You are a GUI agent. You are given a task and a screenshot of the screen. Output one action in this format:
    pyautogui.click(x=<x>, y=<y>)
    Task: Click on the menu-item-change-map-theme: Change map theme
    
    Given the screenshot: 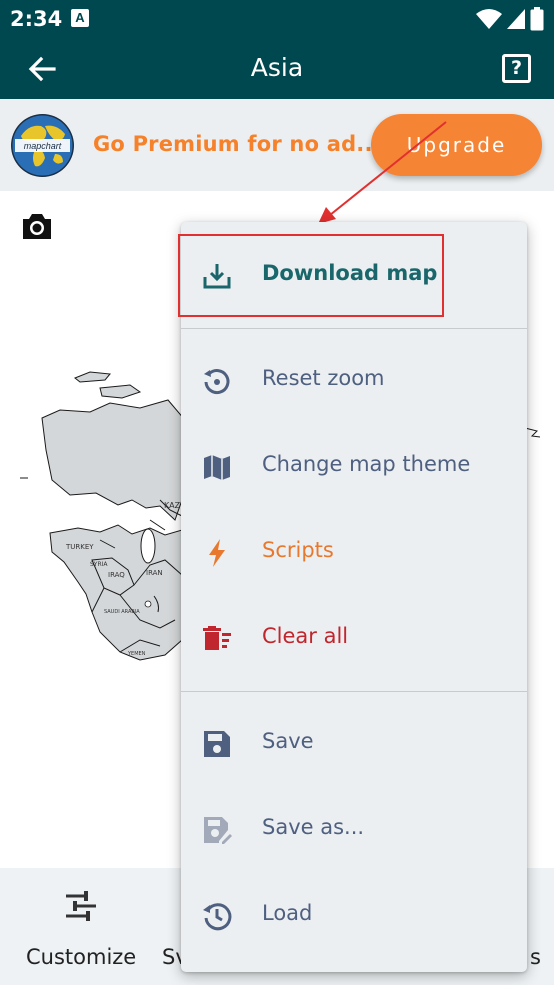 What is the action you would take?
    pyautogui.click(x=354, y=467)
    